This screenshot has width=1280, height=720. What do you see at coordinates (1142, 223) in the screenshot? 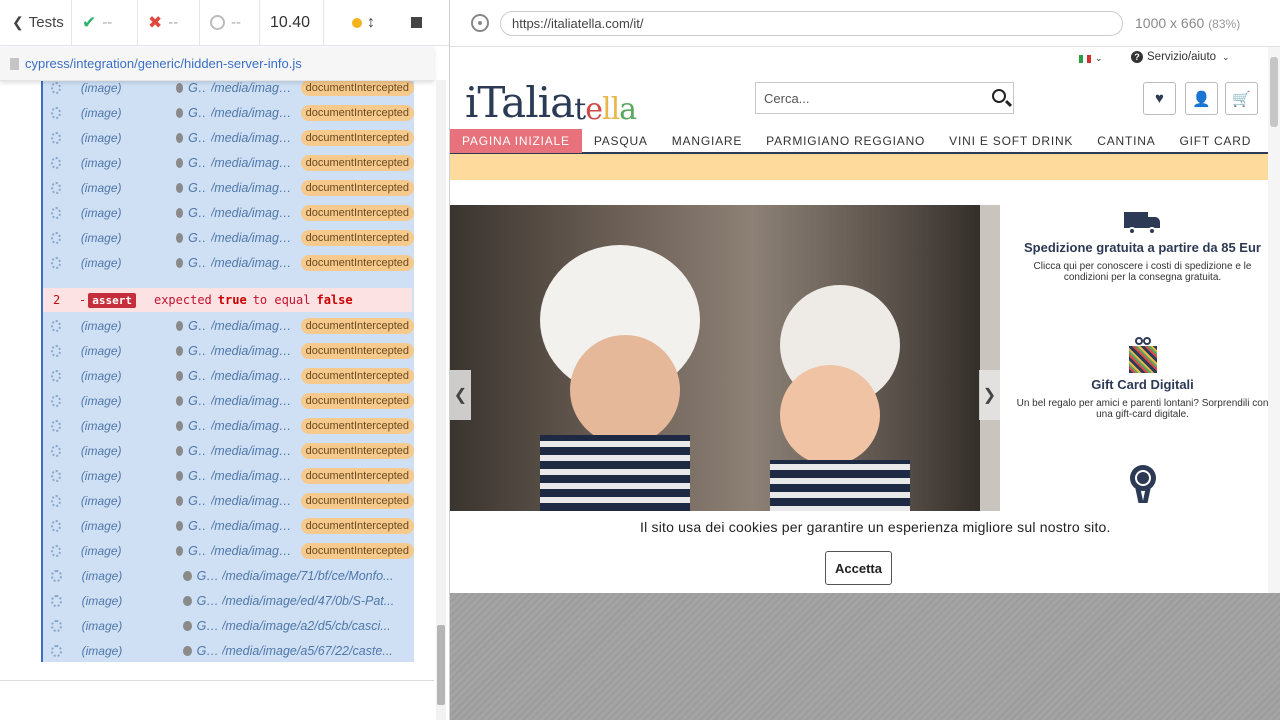
I see `truck-icon` at bounding box center [1142, 223].